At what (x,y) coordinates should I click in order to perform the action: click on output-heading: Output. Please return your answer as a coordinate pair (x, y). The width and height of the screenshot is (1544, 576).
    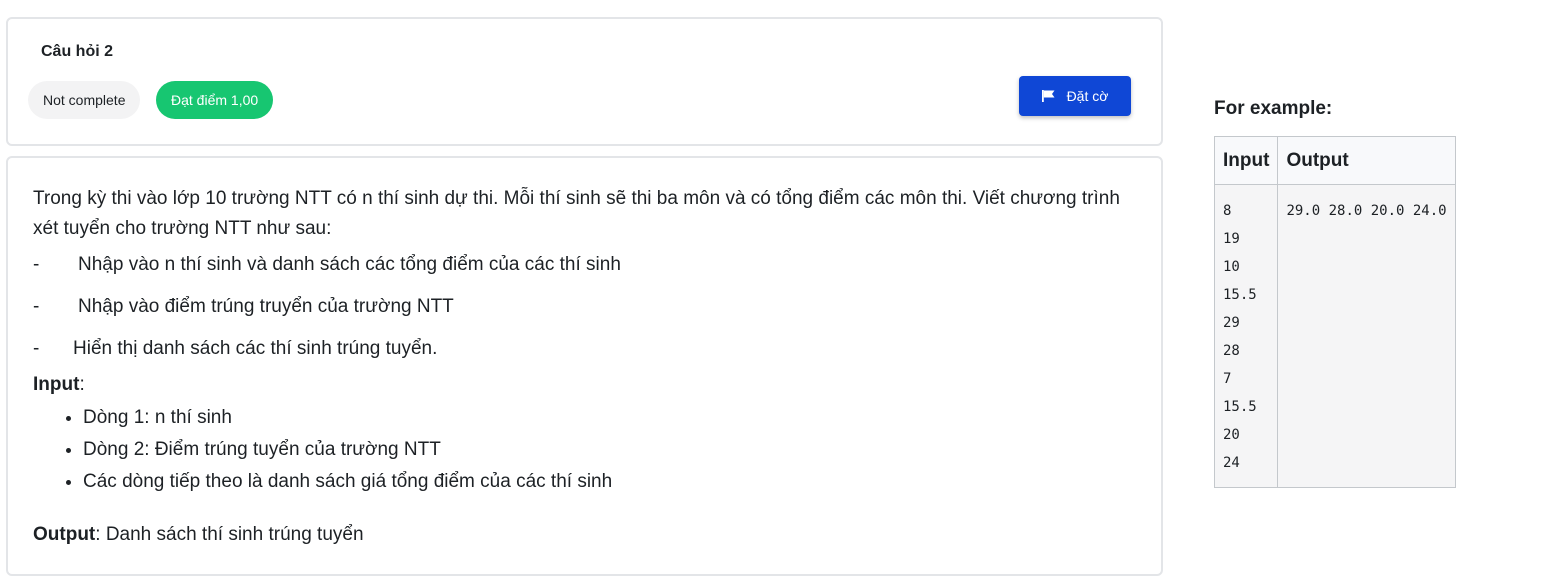
    Looking at the image, I should click on (64, 534).